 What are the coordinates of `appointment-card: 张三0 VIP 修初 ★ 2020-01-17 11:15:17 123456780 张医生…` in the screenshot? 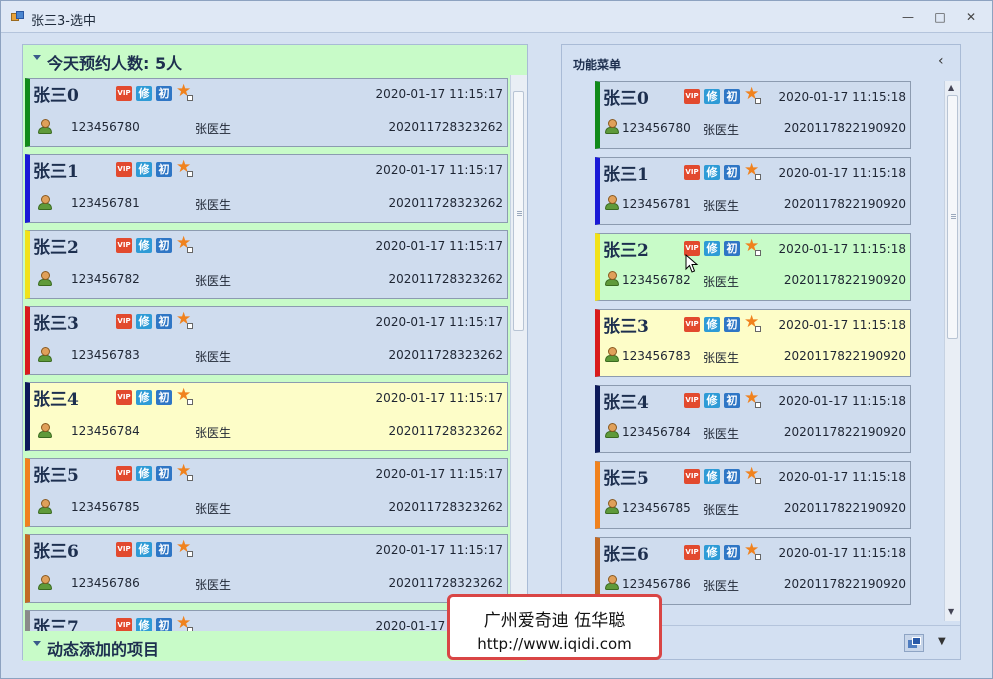 It's located at (266, 112).